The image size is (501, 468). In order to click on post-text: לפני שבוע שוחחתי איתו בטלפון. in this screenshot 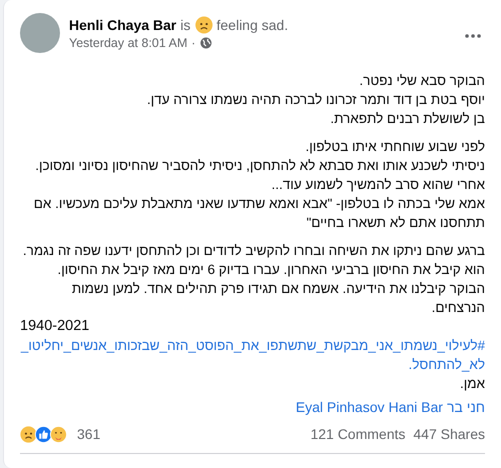, I will do `click(394, 147)`.